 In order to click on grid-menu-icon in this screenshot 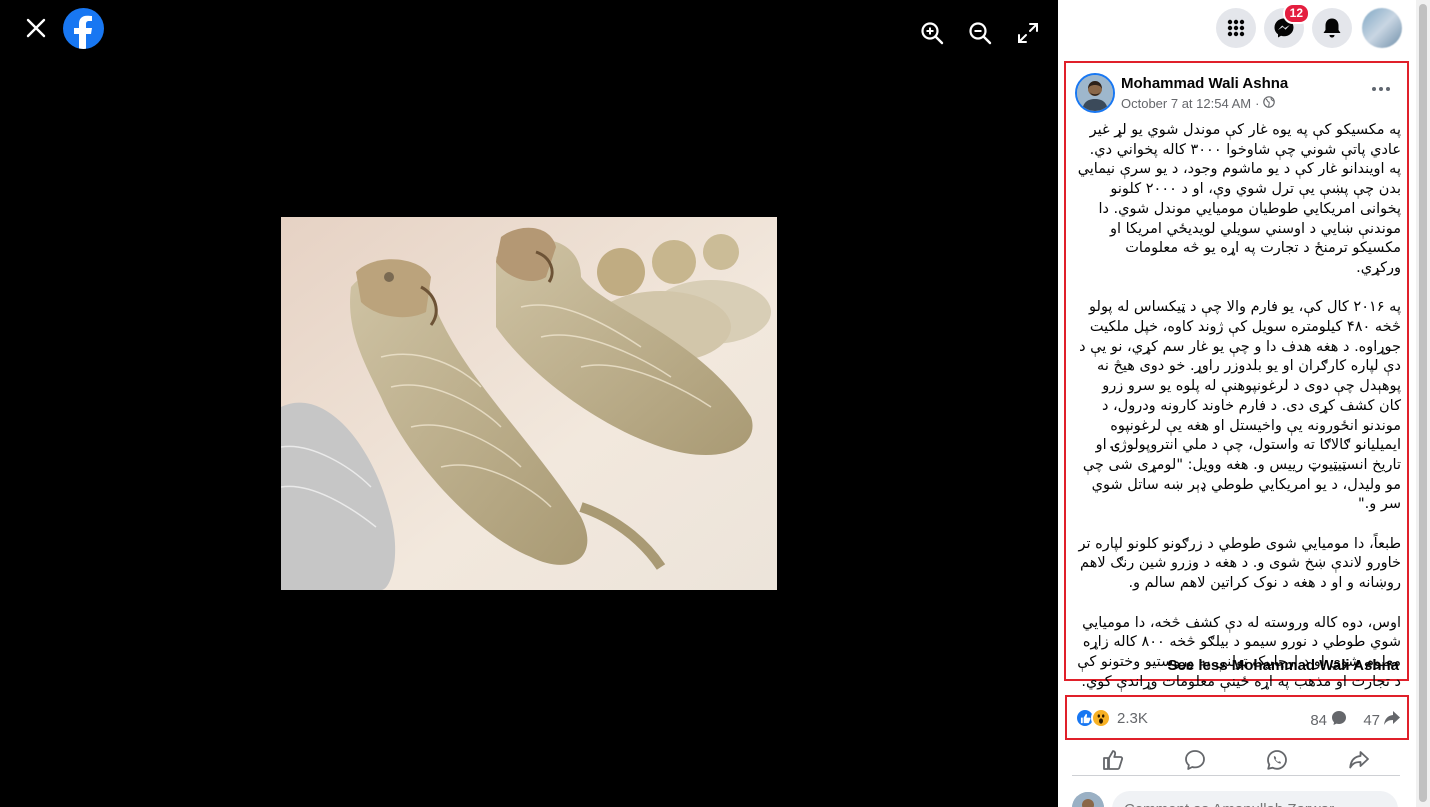, I will do `click(1236, 28)`.